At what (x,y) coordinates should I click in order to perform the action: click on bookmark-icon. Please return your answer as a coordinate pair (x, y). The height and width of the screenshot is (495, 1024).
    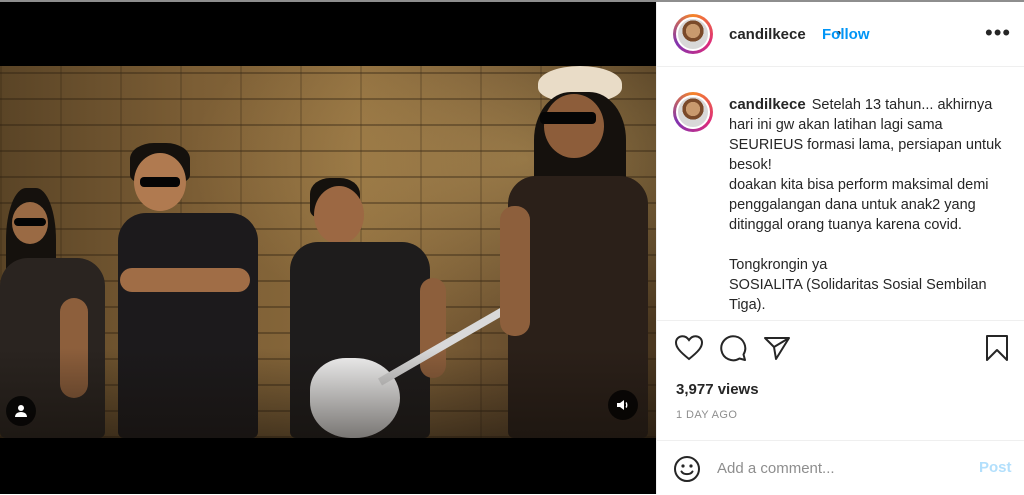
    Looking at the image, I should click on (997, 348).